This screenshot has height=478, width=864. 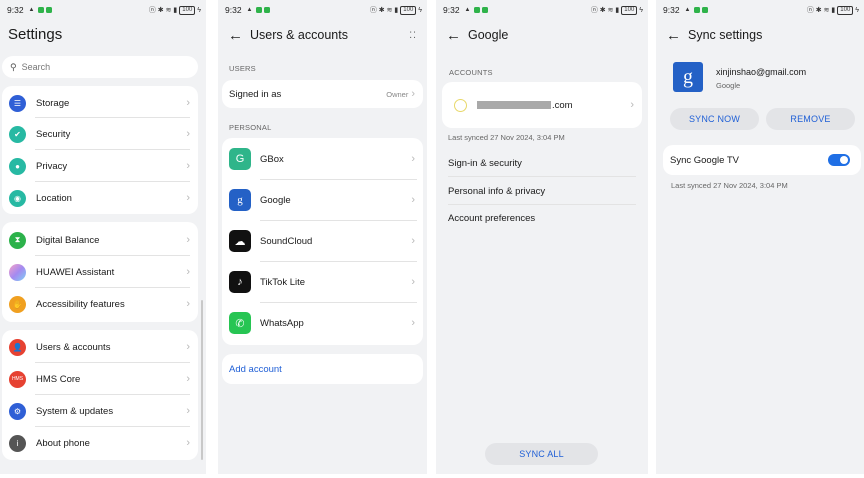 I want to click on page-title: Google, so click(x=488, y=35).